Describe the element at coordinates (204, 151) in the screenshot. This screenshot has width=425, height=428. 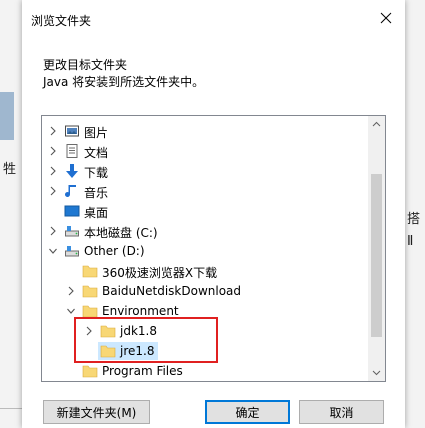
I see `tree-item: 文档` at that location.